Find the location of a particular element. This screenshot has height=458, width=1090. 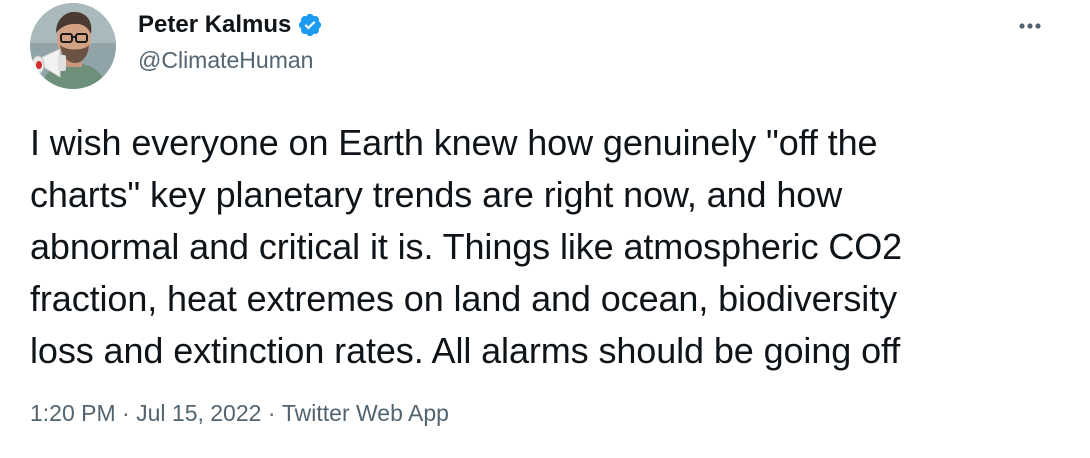

tweet-time: 1:20 PM is located at coordinates (73, 413).